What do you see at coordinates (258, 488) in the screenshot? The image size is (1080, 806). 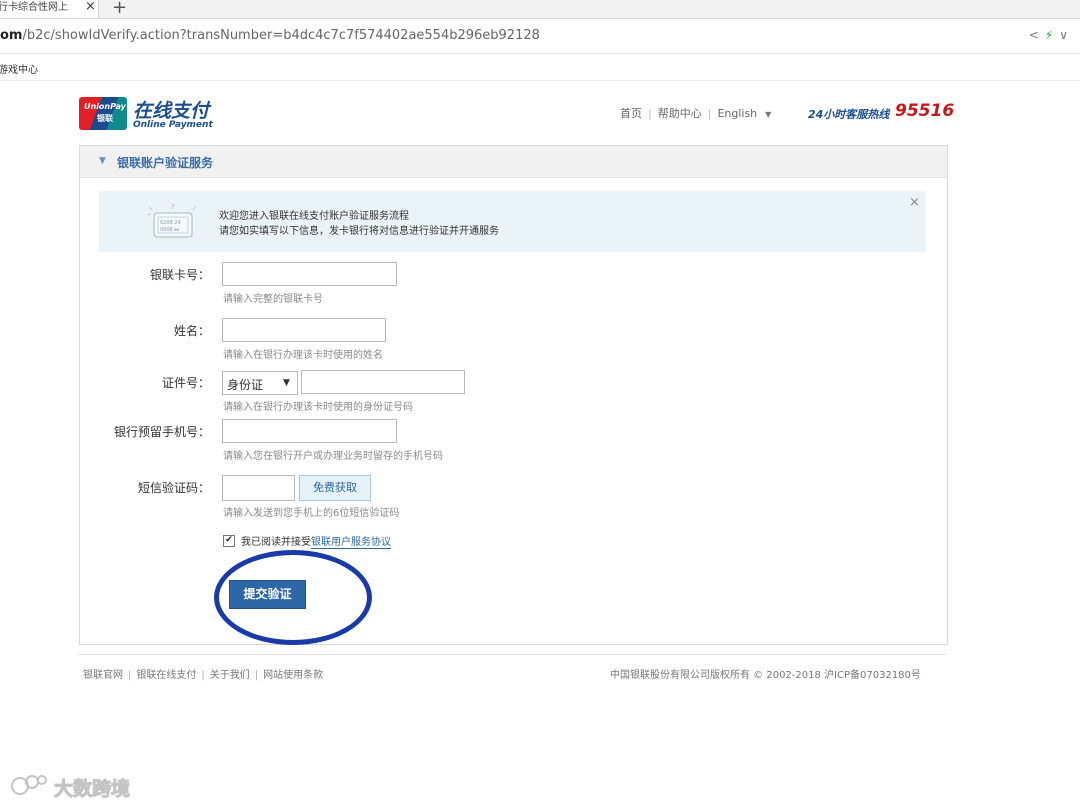 I see `sms-code-input` at bounding box center [258, 488].